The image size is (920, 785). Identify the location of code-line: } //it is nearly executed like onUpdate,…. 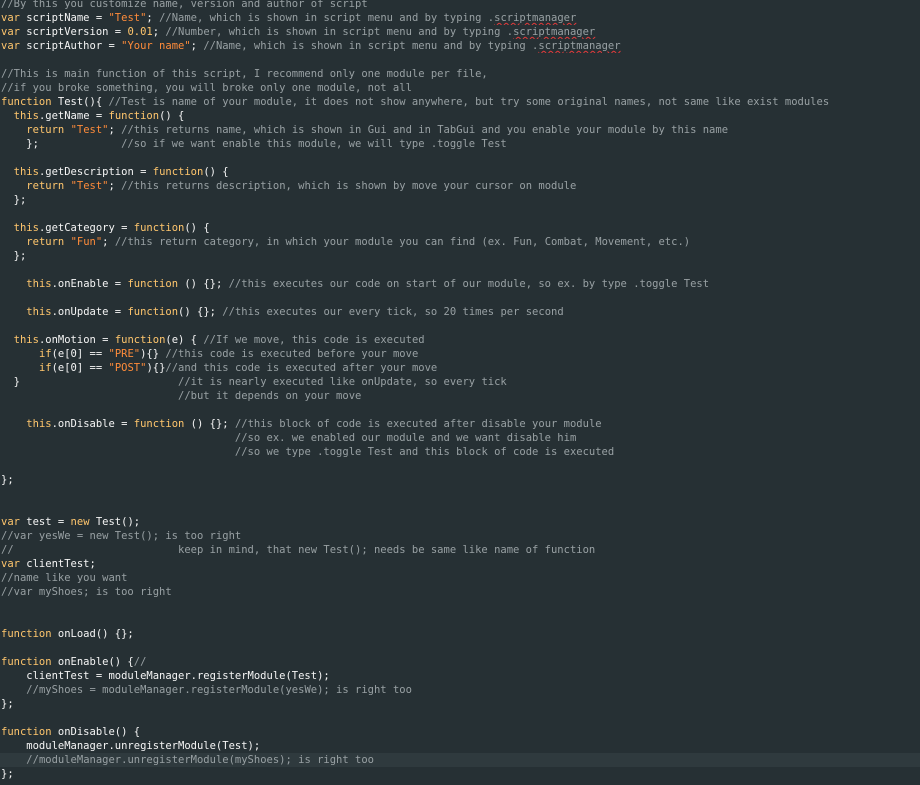
(460, 382).